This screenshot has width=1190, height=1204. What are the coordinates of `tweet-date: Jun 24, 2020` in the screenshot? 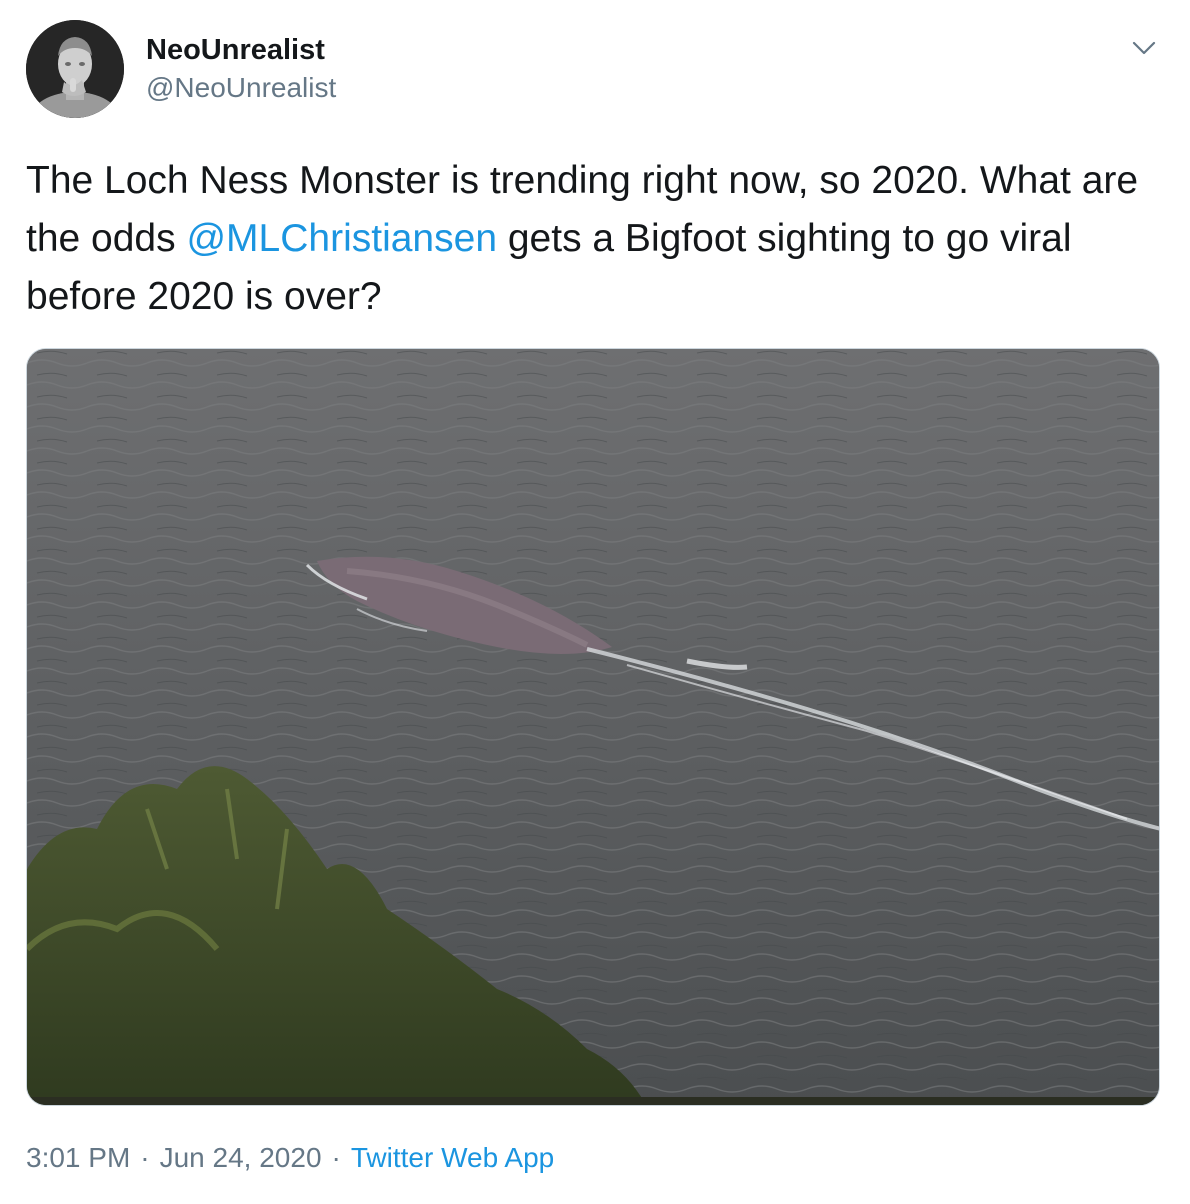 It's located at (241, 1157).